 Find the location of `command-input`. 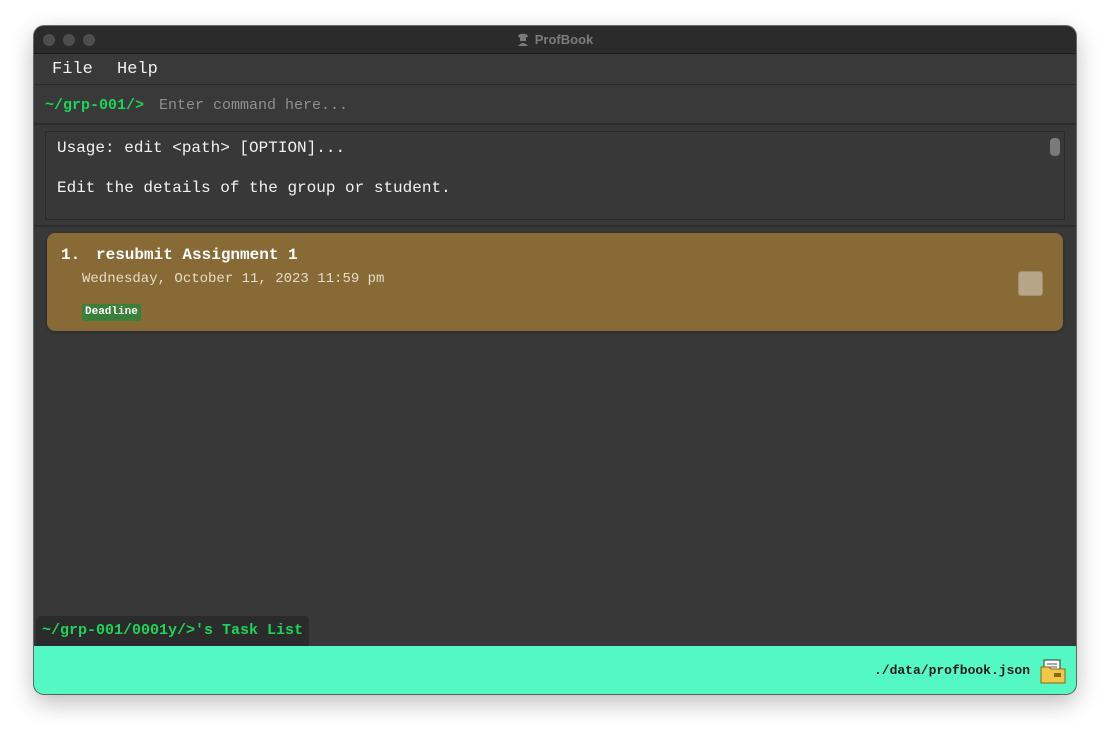

command-input is located at coordinates (599, 105).